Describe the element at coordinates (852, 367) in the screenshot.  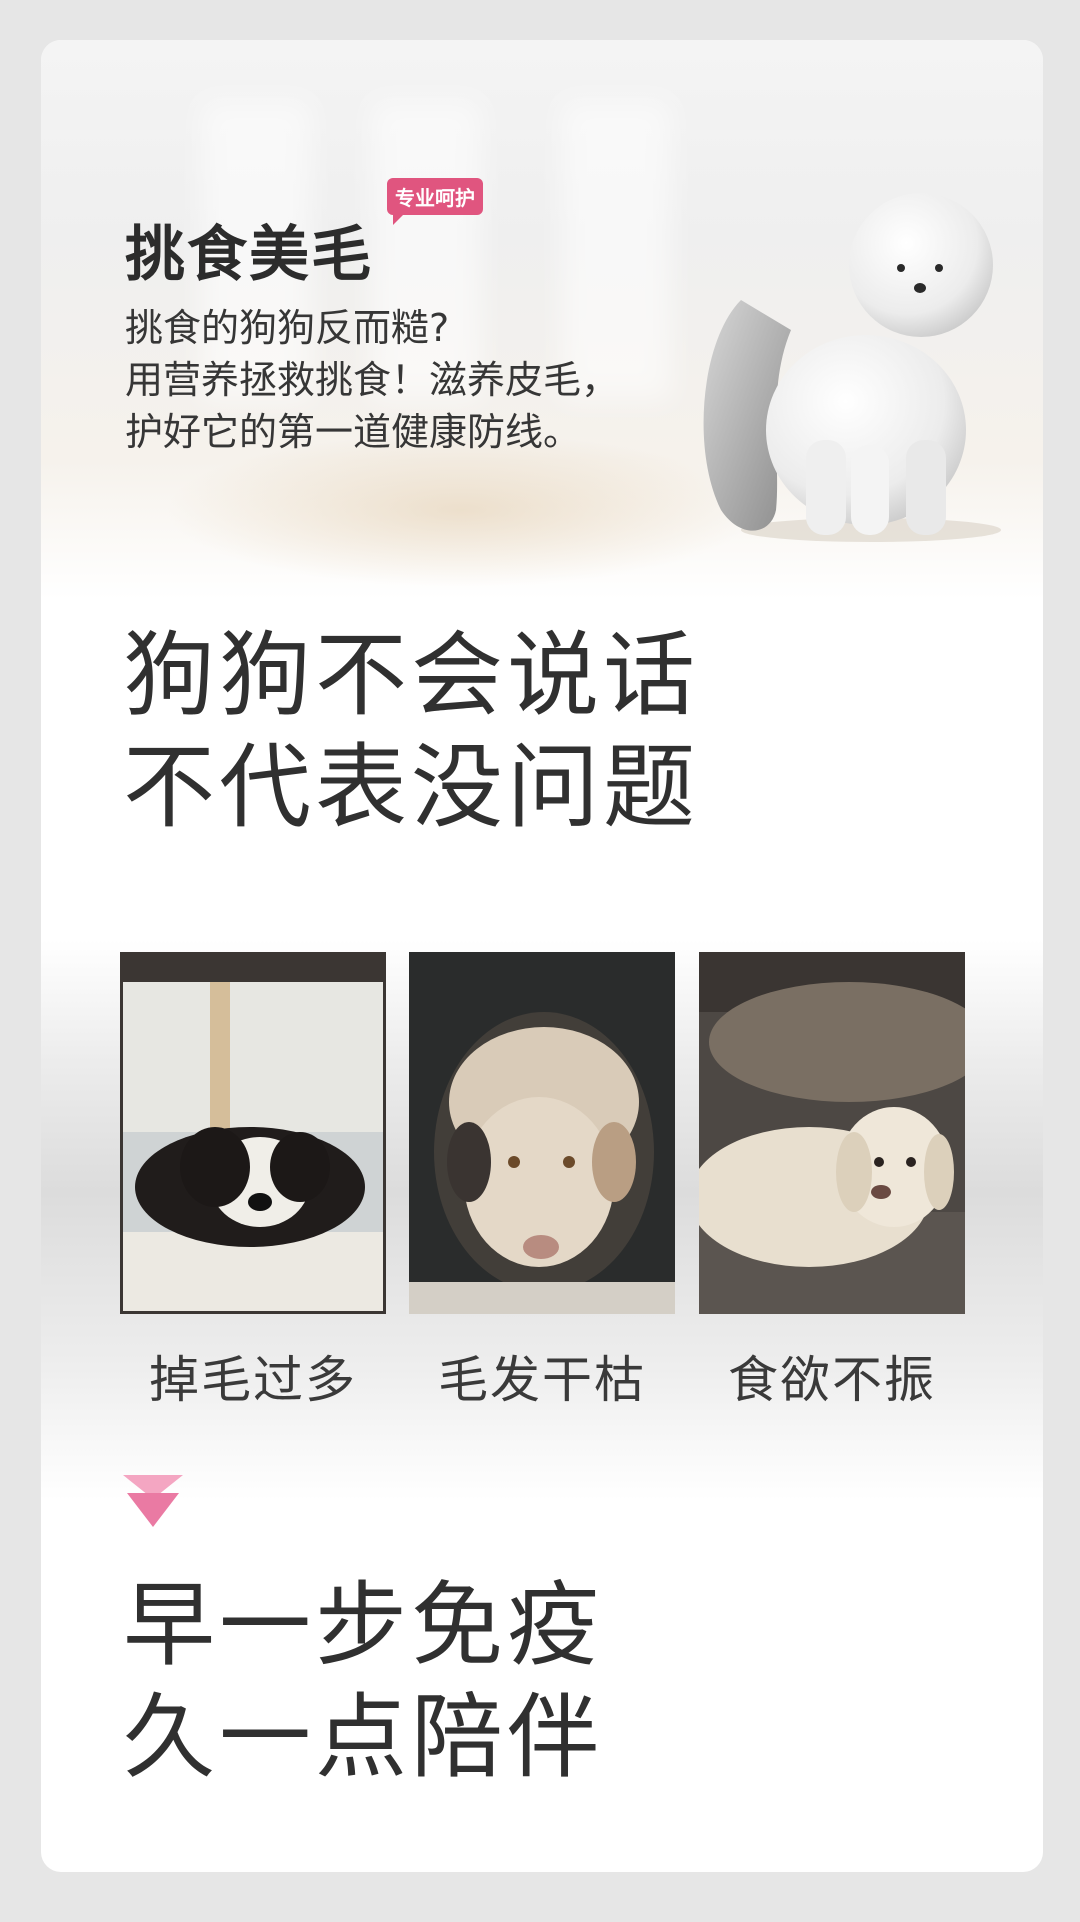
I see `bichon-dog-image` at that location.